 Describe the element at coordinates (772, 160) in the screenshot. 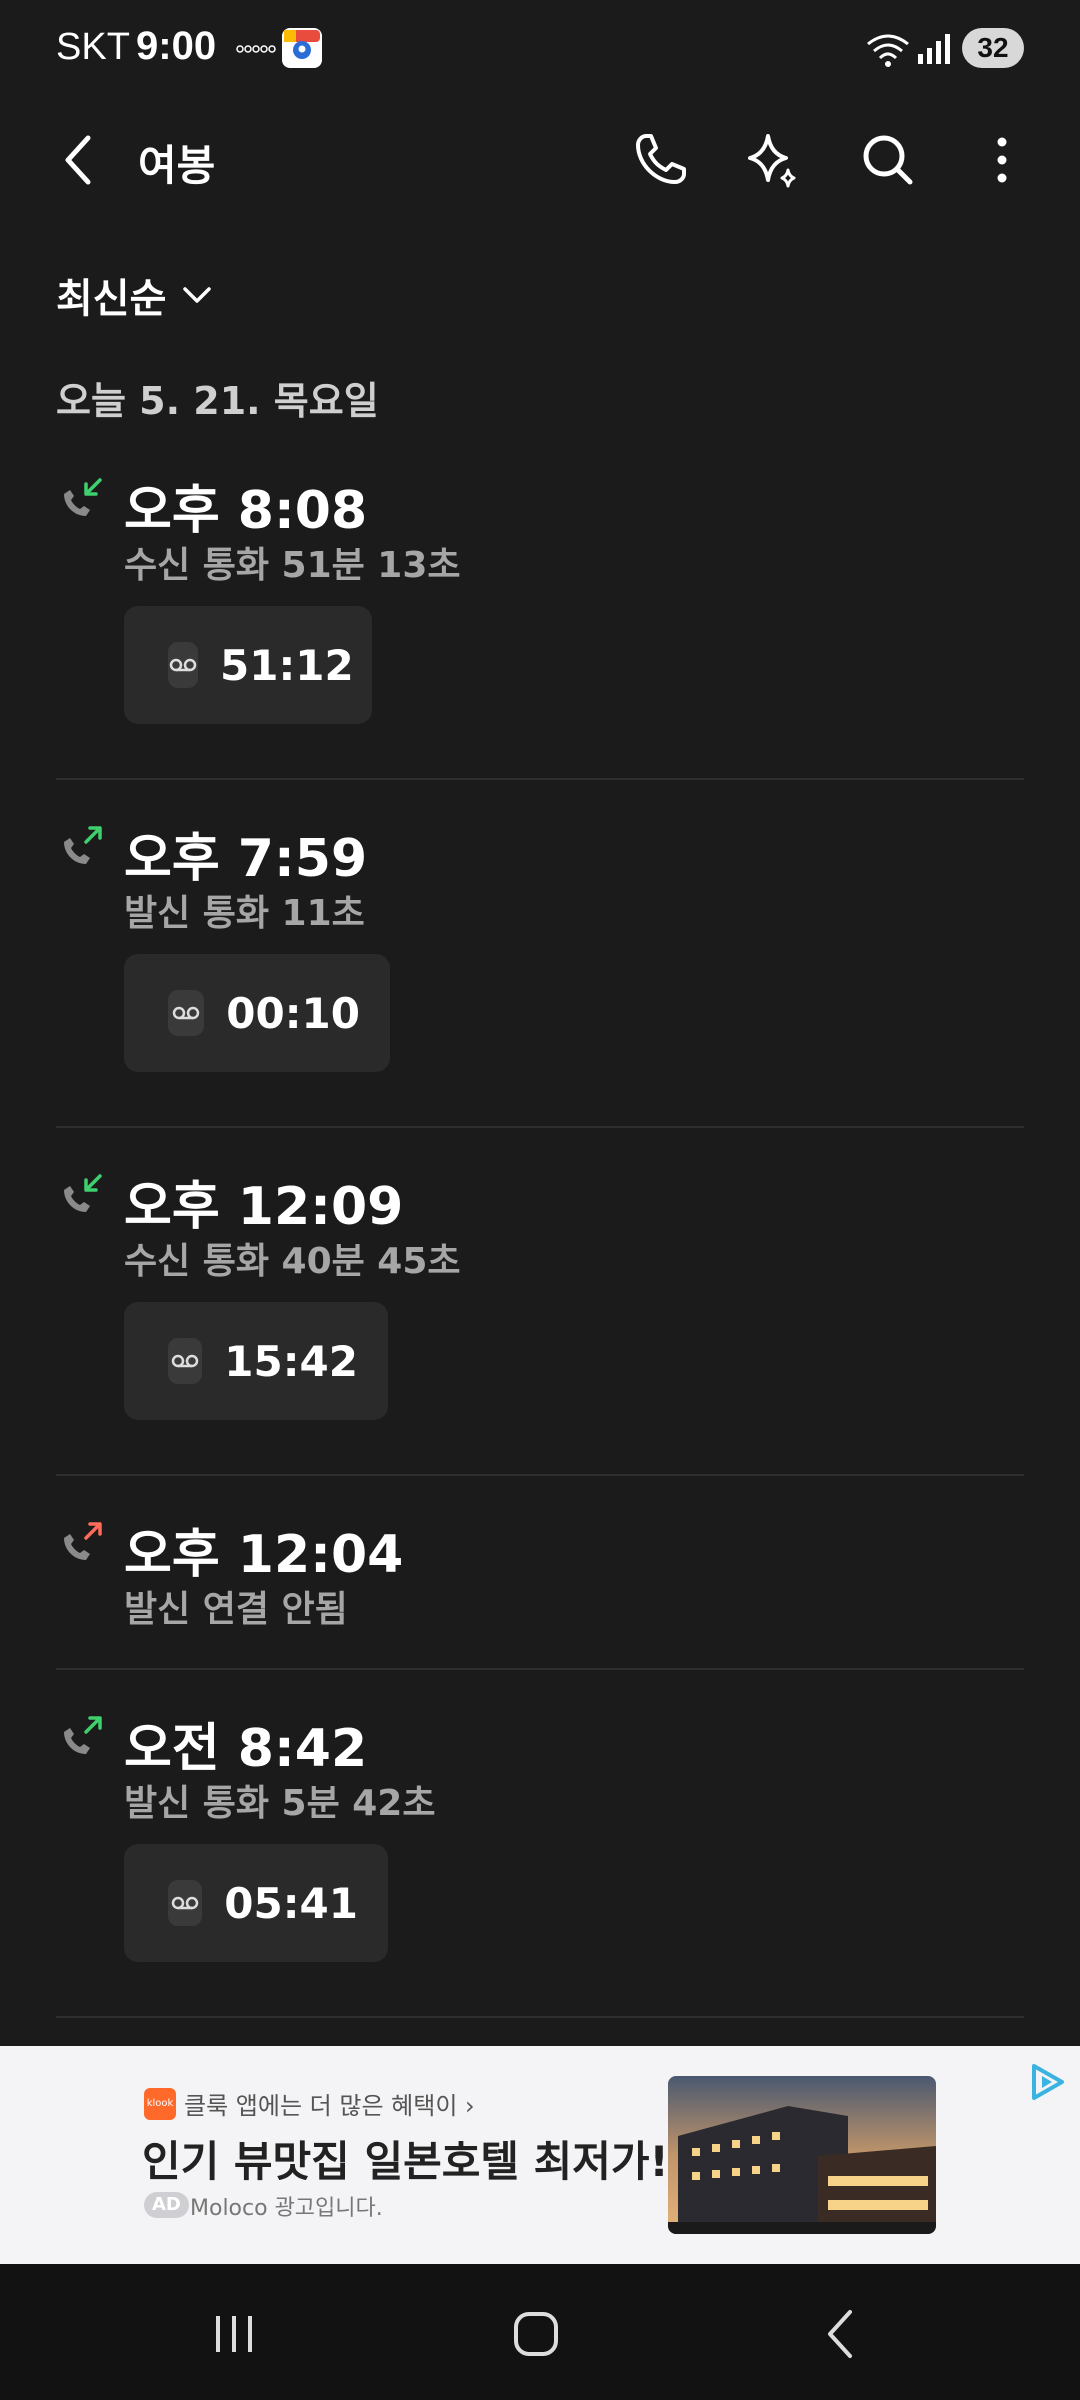

I see `sparkle-icon` at that location.